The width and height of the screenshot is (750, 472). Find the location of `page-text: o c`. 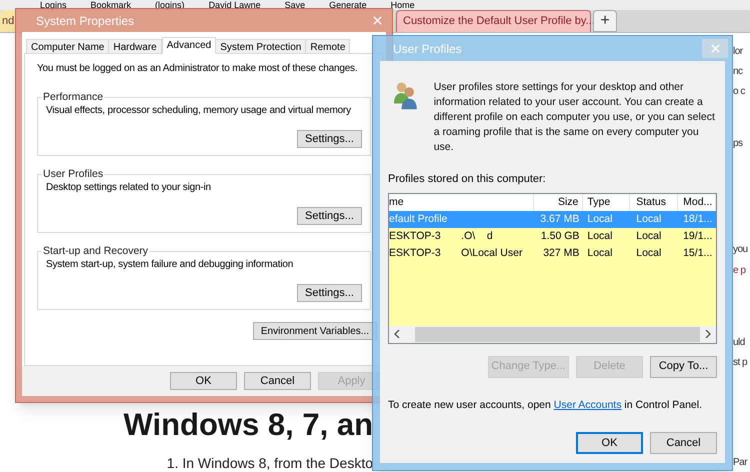

page-text: o c is located at coordinates (739, 92).